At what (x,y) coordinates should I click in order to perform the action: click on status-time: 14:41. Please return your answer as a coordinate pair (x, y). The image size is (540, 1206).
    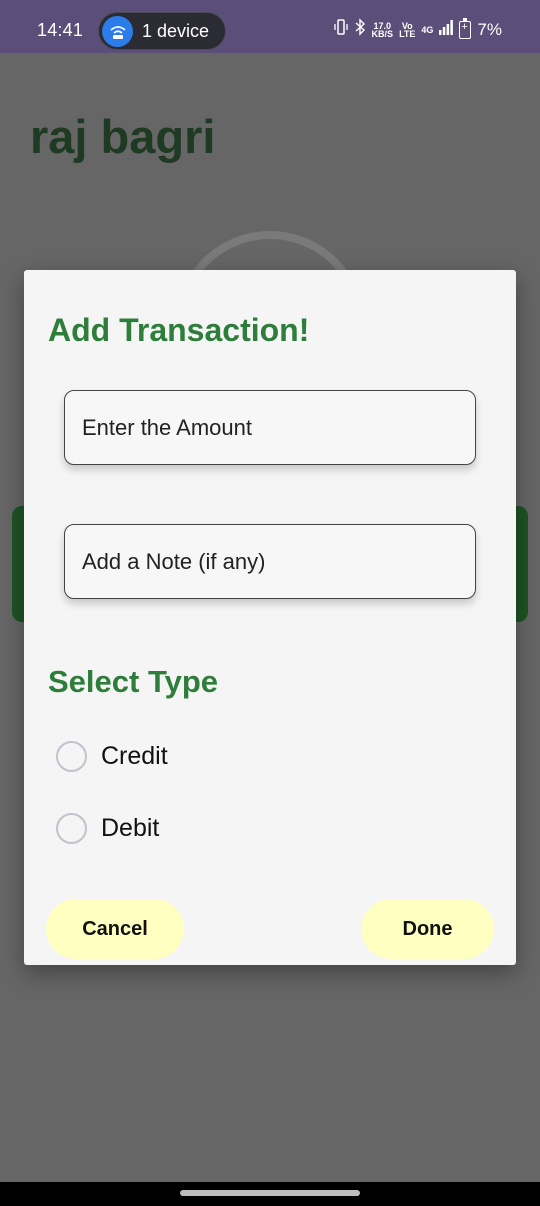
    Looking at the image, I should click on (60, 30).